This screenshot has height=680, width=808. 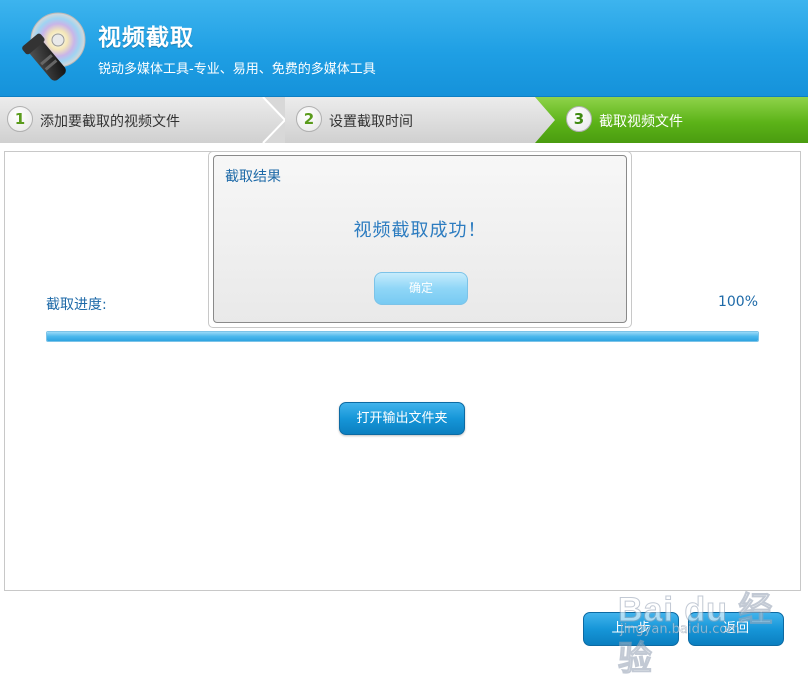 I want to click on step-add-file: 1 添加要截取的视频文件, so click(x=142, y=120).